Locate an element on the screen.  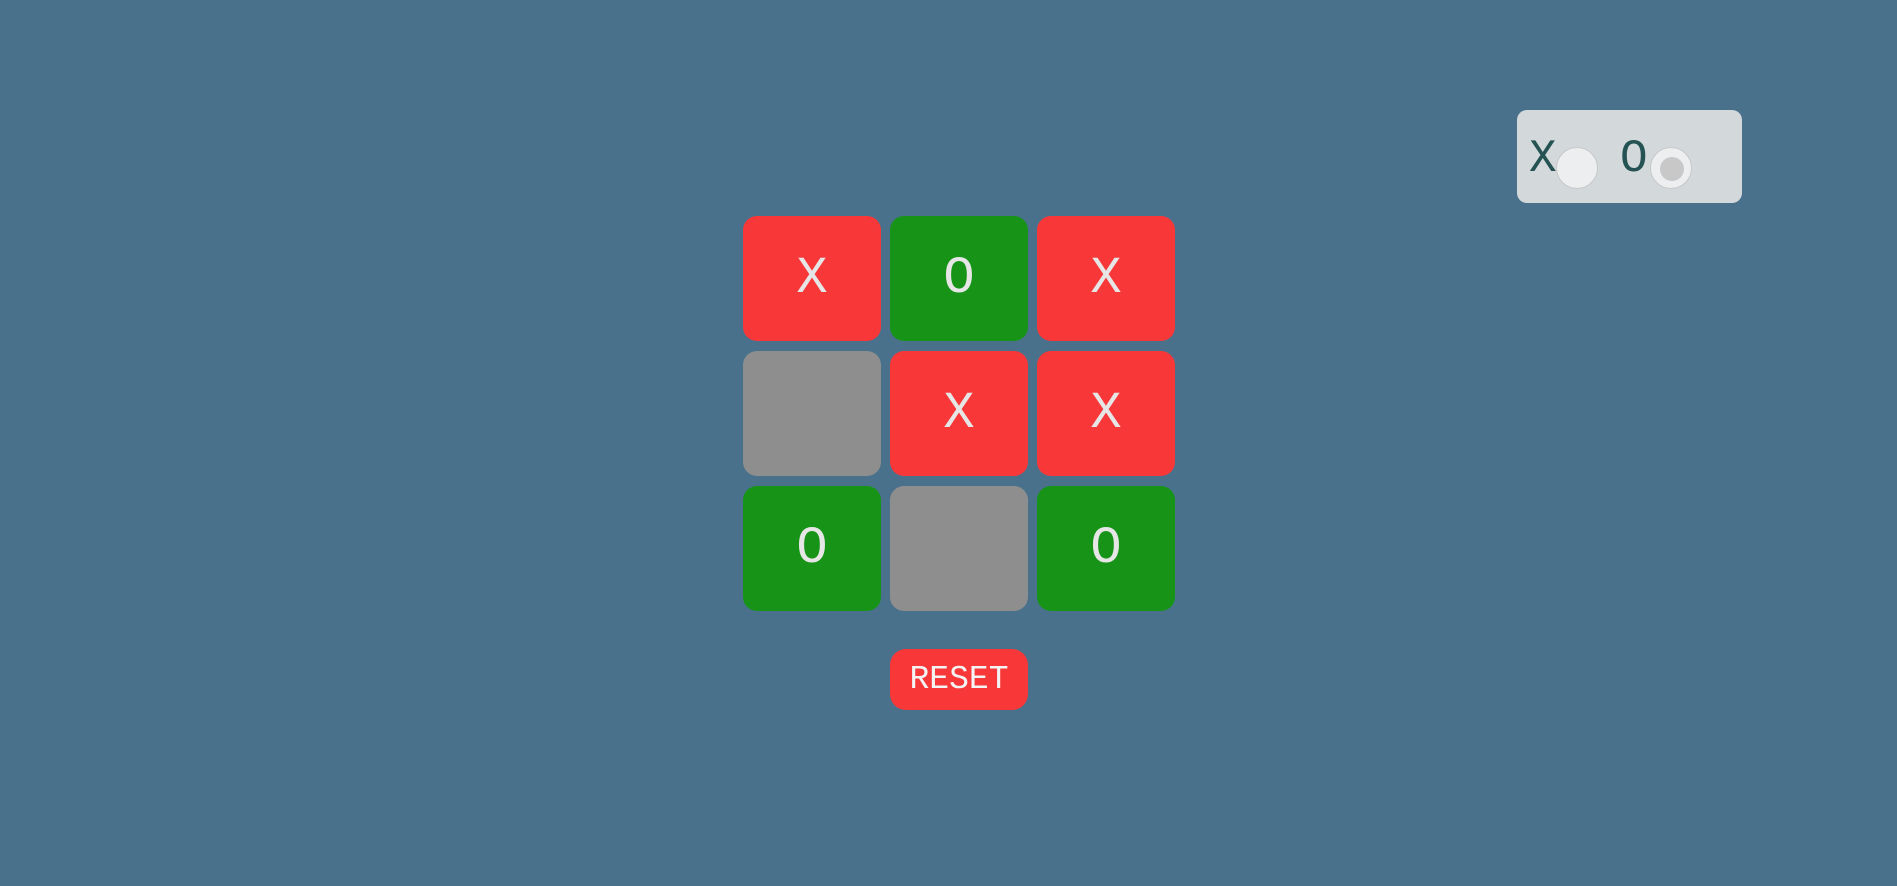
reset-button: RESET is located at coordinates (959, 679).